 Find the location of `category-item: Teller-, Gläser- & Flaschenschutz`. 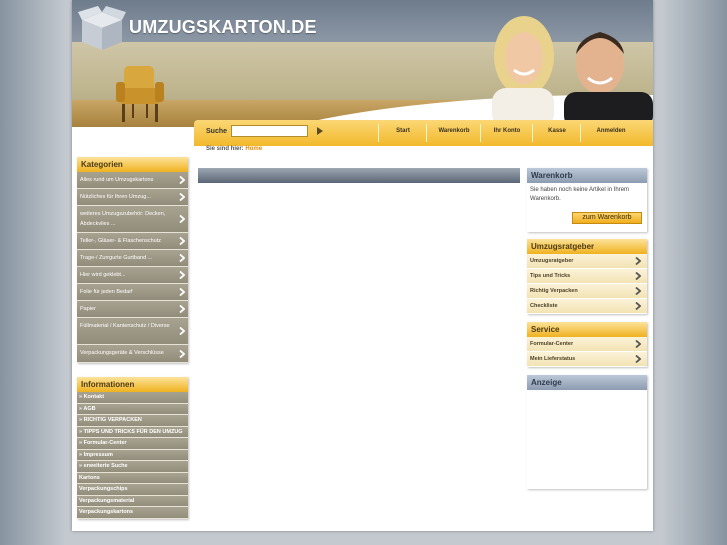

category-item: Teller-, Gläser- & Flaschenschutz is located at coordinates (132, 241).